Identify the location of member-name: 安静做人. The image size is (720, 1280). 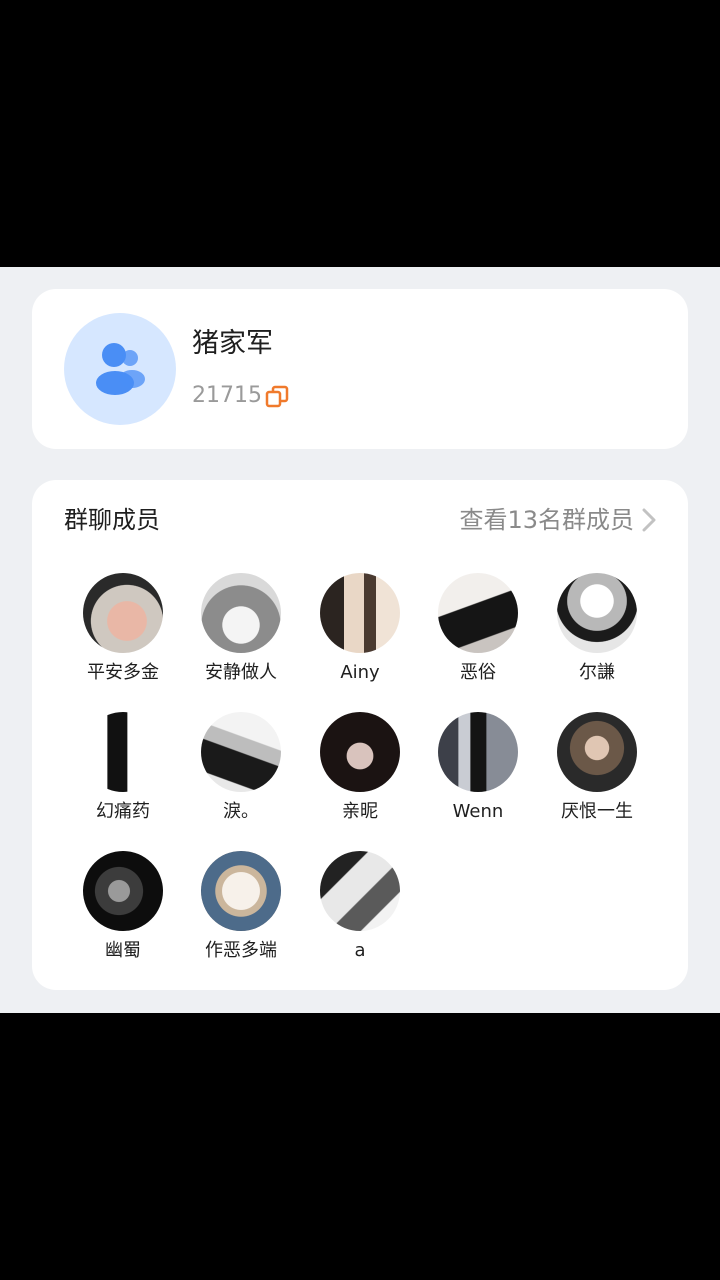
(241, 672).